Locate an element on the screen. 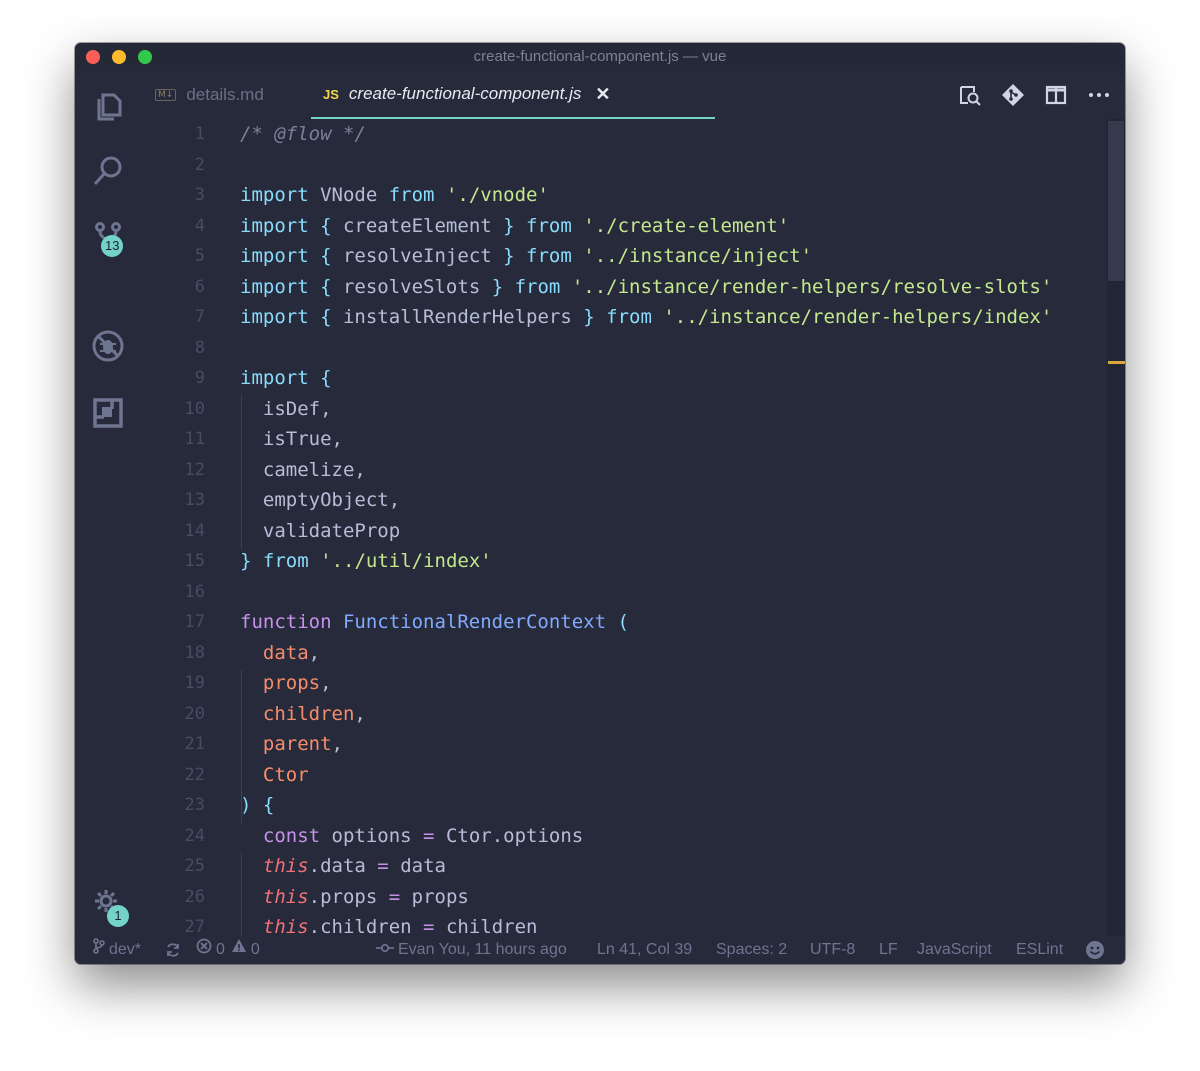  minimize-window-button is located at coordinates (119, 57).